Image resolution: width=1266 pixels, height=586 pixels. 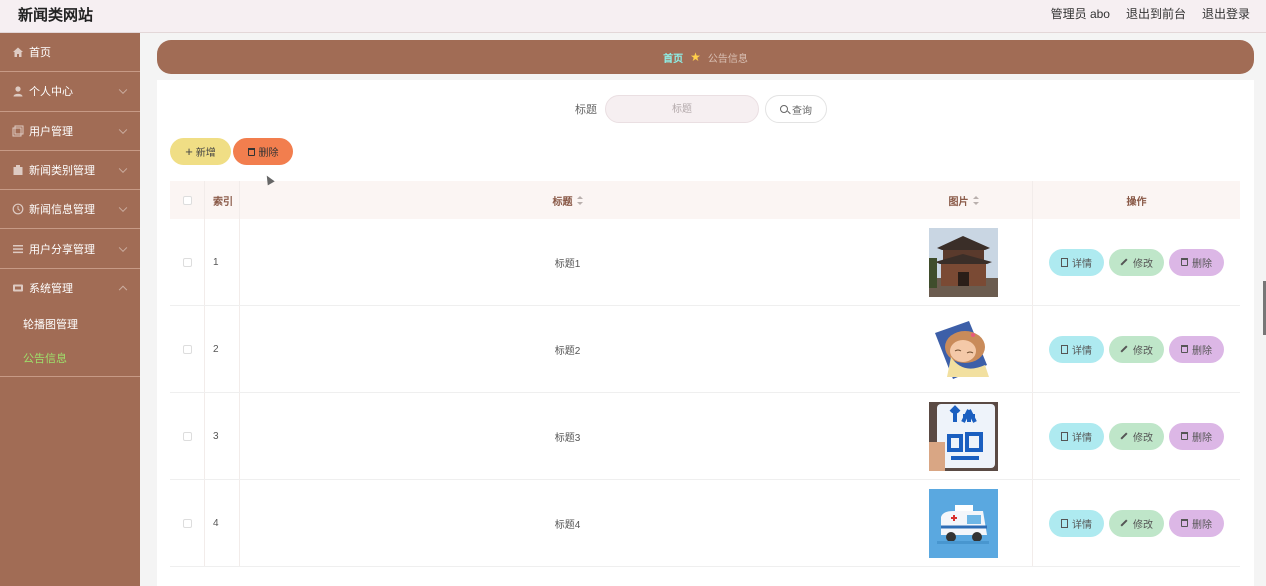 What do you see at coordinates (51, 92) in the screenshot?
I see `sidebar-item-label: 个人中心` at bounding box center [51, 92].